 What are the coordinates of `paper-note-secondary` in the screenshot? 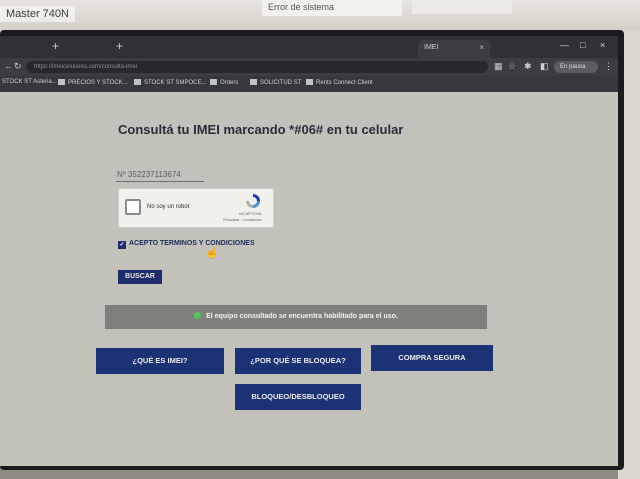 It's located at (462, 7).